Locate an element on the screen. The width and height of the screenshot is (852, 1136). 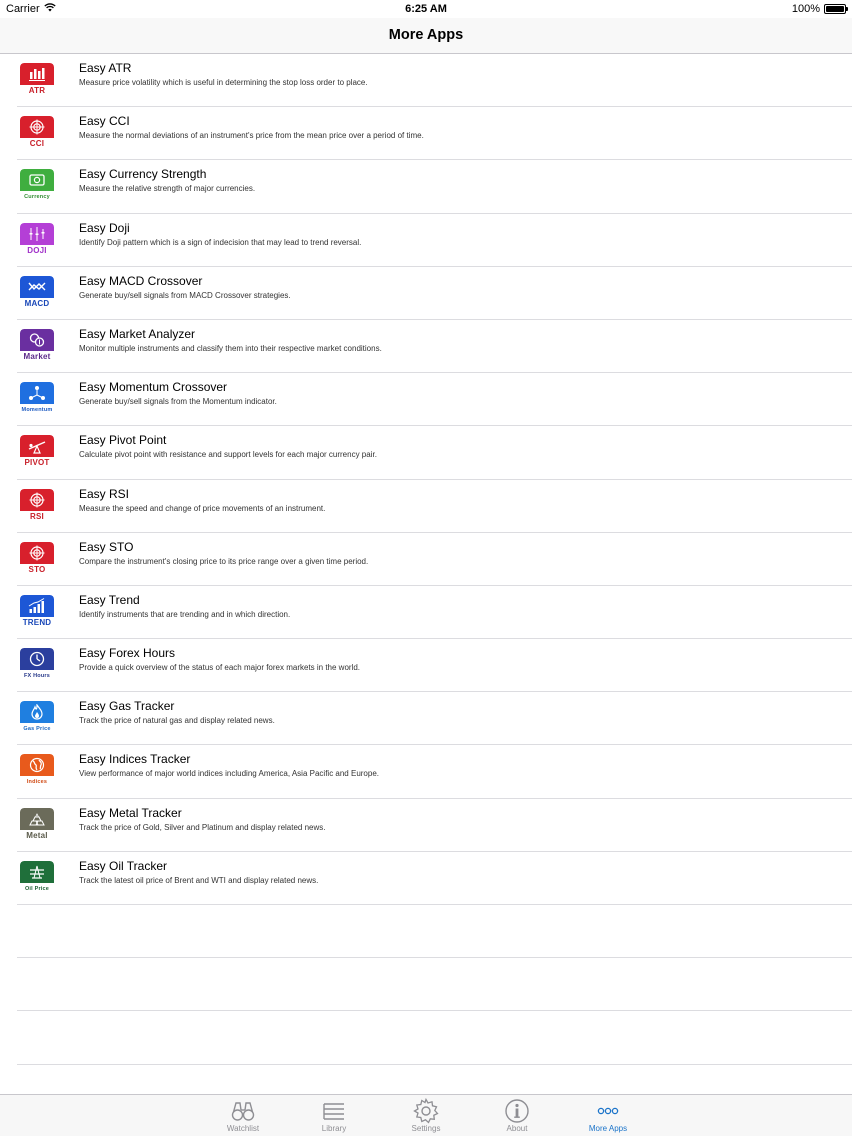
app-icon: PIVOT is located at coordinates (37, 452).